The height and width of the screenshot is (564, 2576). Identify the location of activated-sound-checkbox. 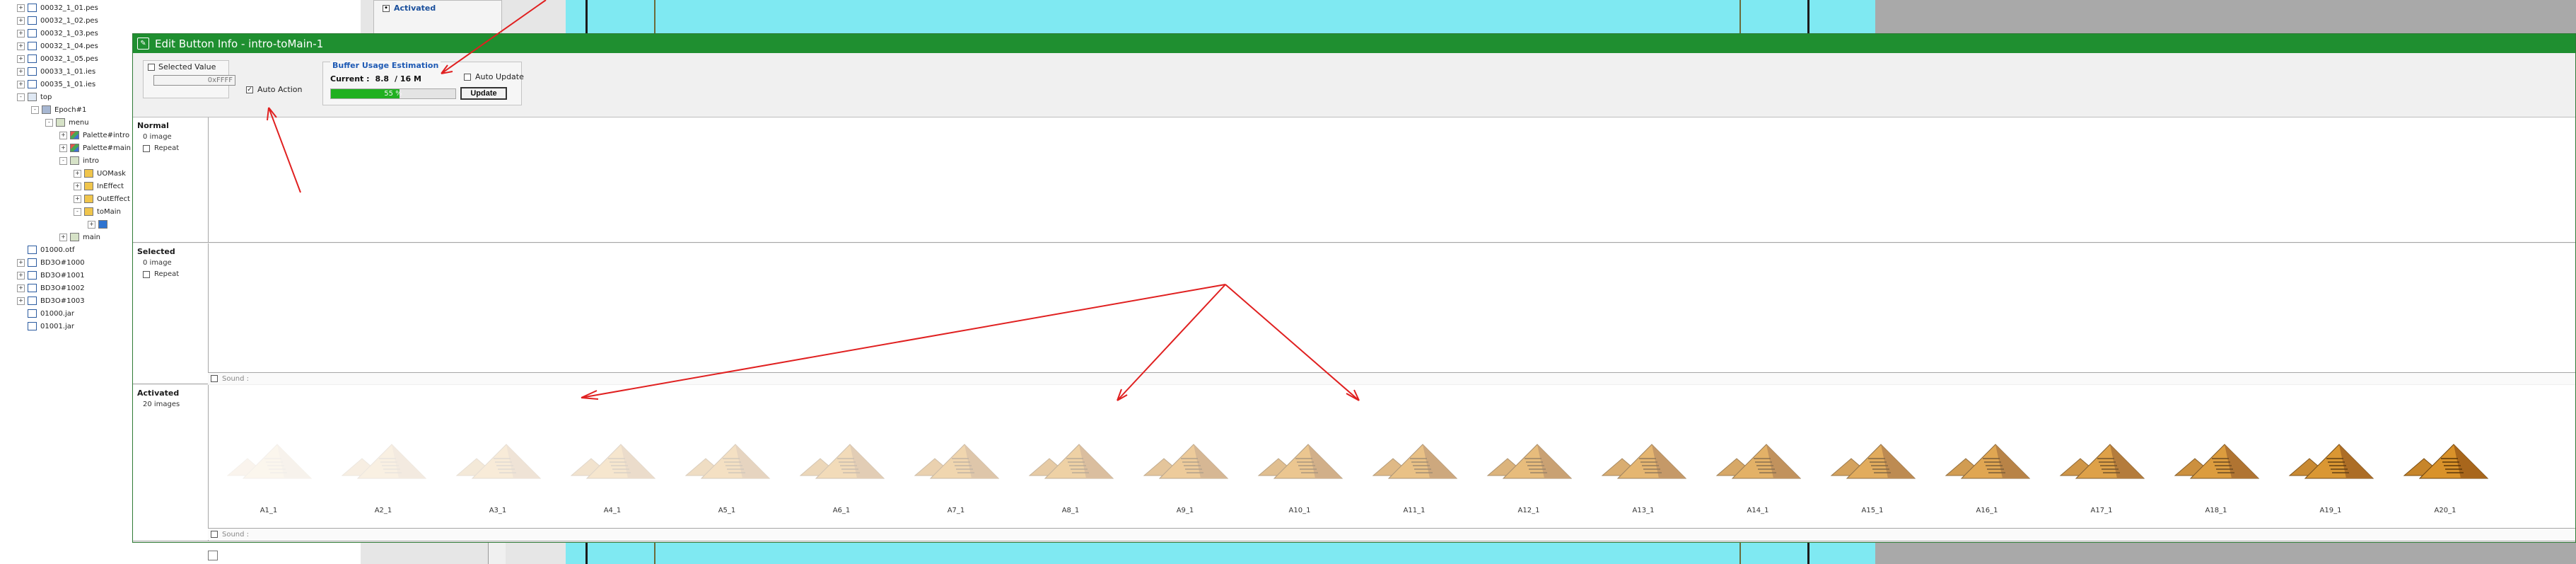
(215, 534).